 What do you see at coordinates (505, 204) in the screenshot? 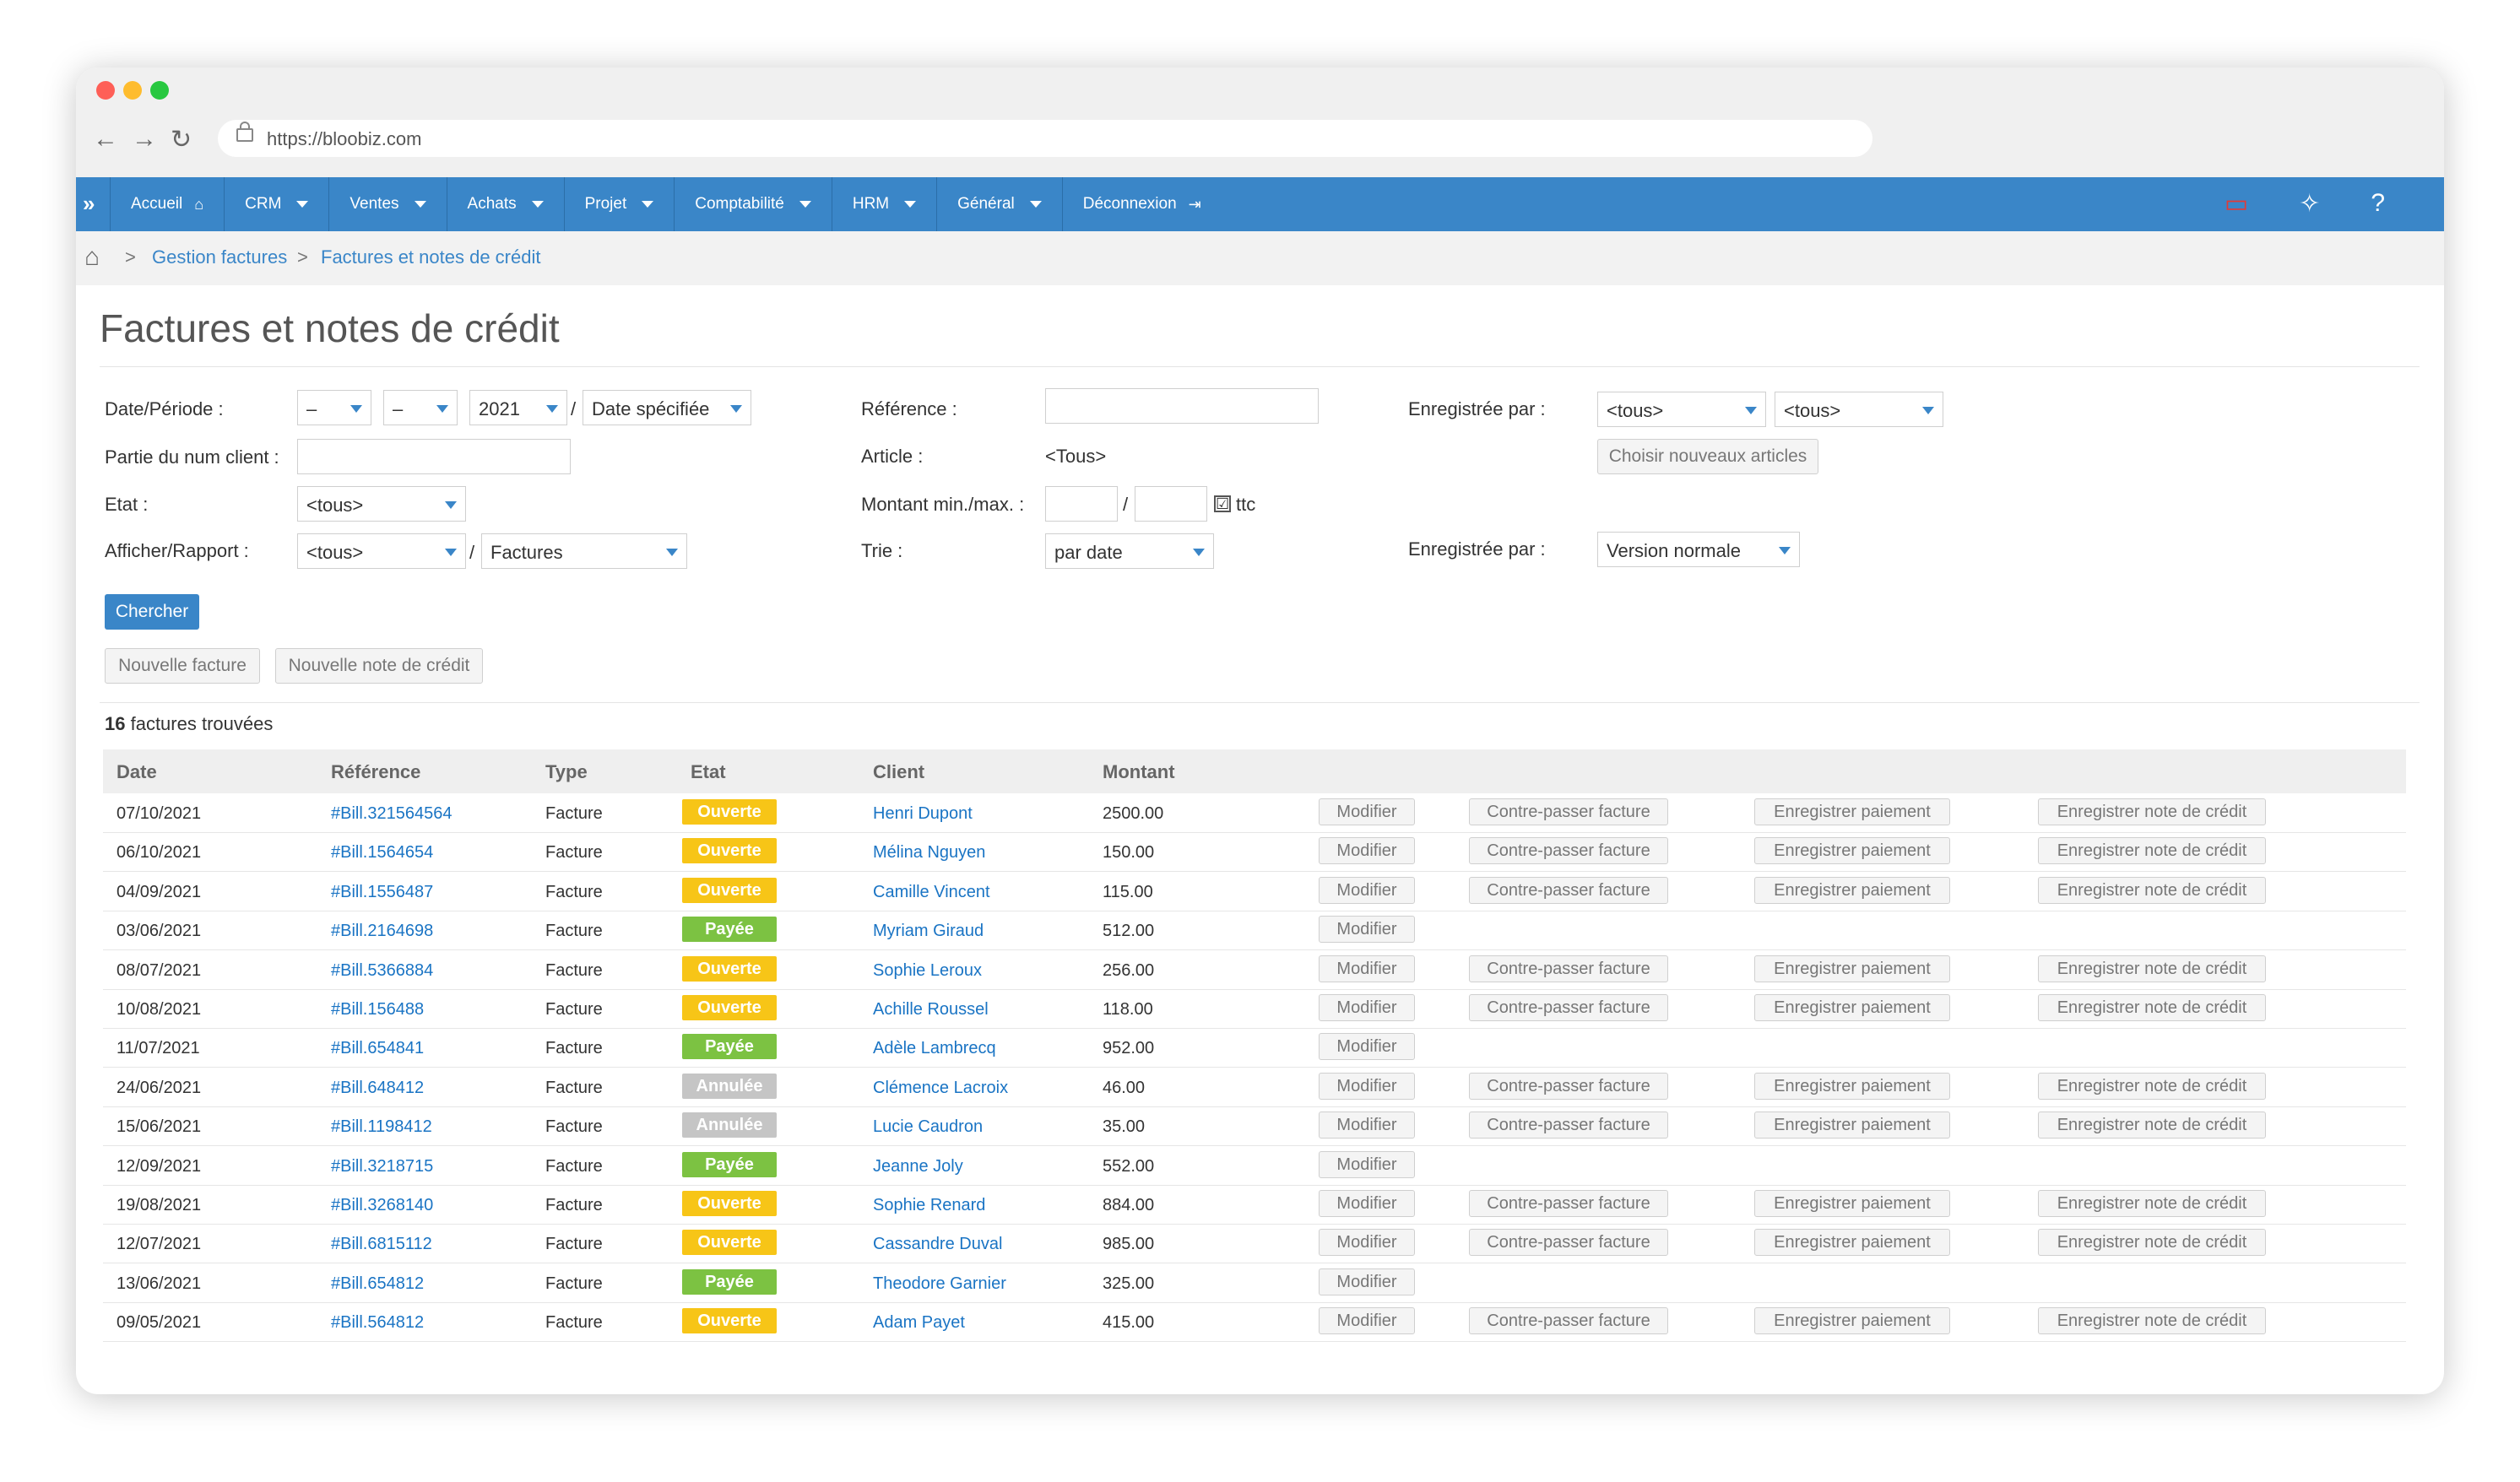
I see `nav-item-achats: Achats` at bounding box center [505, 204].